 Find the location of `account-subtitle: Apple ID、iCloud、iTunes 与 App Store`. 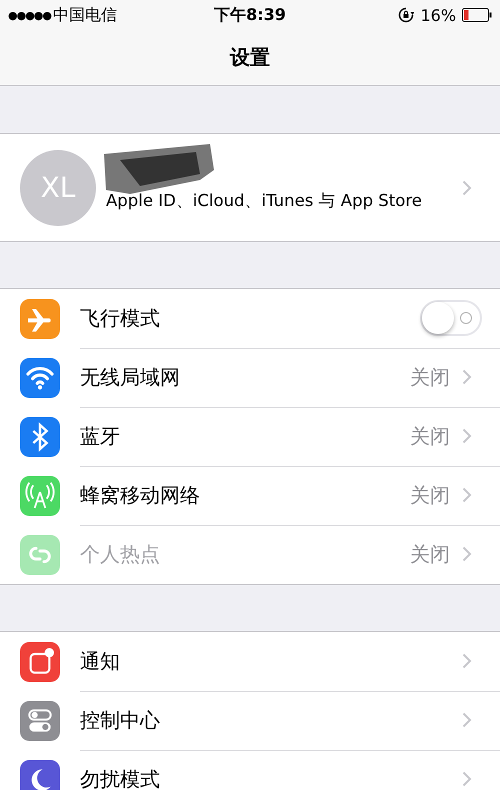

account-subtitle: Apple ID、iCloud、iTunes 与 App Store is located at coordinates (264, 201).